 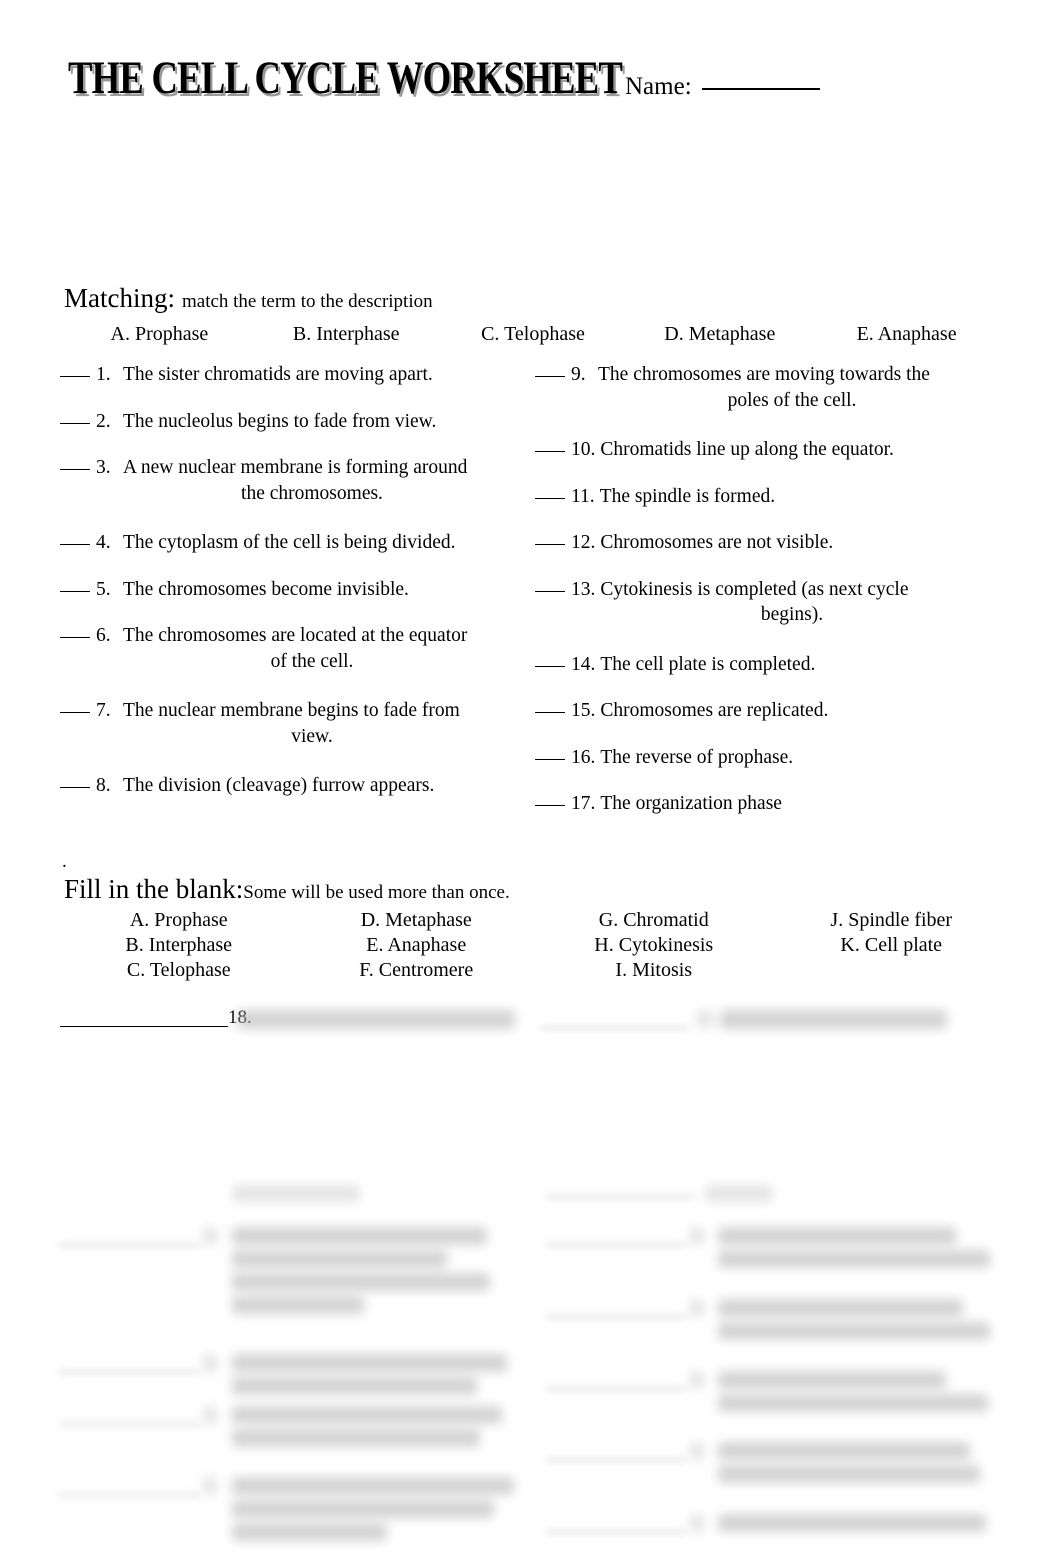 What do you see at coordinates (312, 493) in the screenshot?
I see `item-text-continued: the chromosomes.` at bounding box center [312, 493].